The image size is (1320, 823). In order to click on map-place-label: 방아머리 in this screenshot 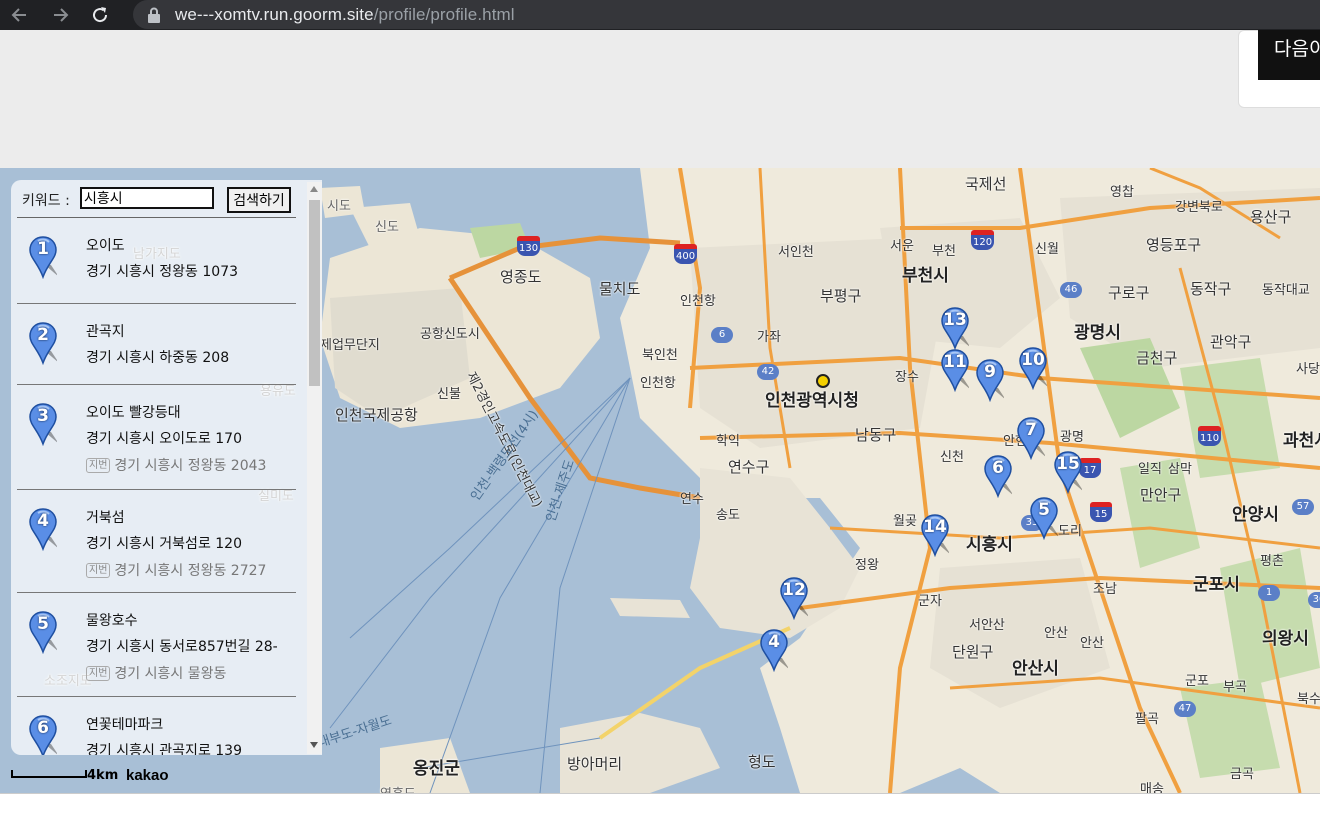, I will do `click(595, 764)`.